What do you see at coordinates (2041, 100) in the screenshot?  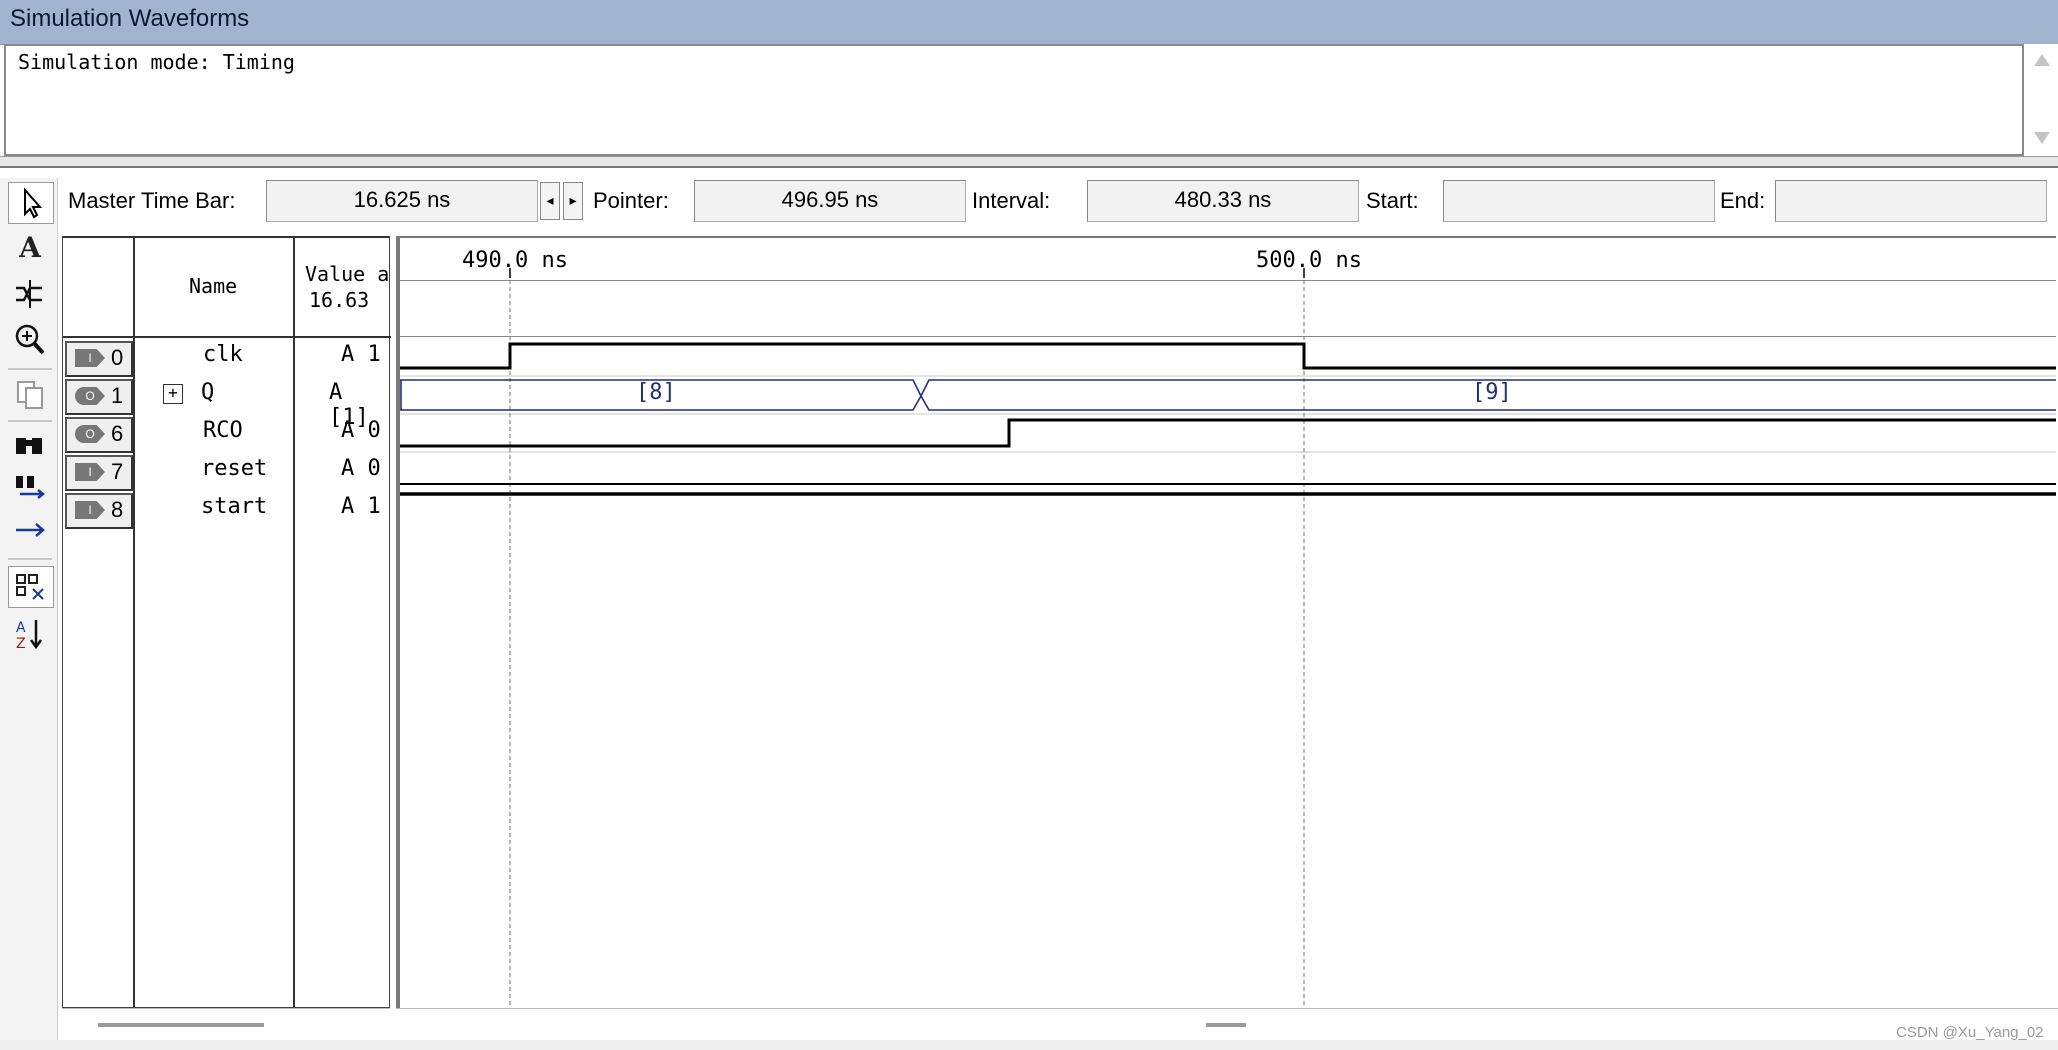 I see `message-scrollbar` at bounding box center [2041, 100].